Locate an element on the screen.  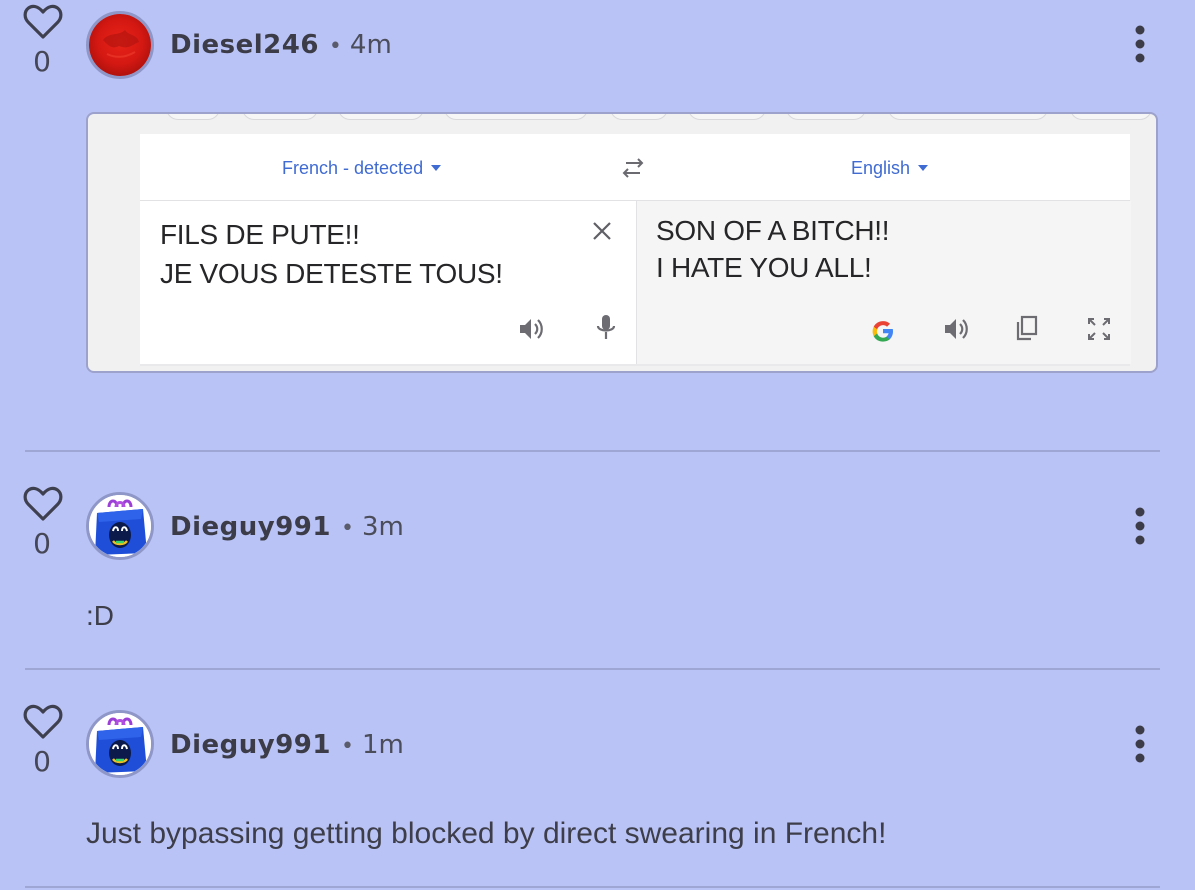
username: Diesel246 is located at coordinates (244, 45).